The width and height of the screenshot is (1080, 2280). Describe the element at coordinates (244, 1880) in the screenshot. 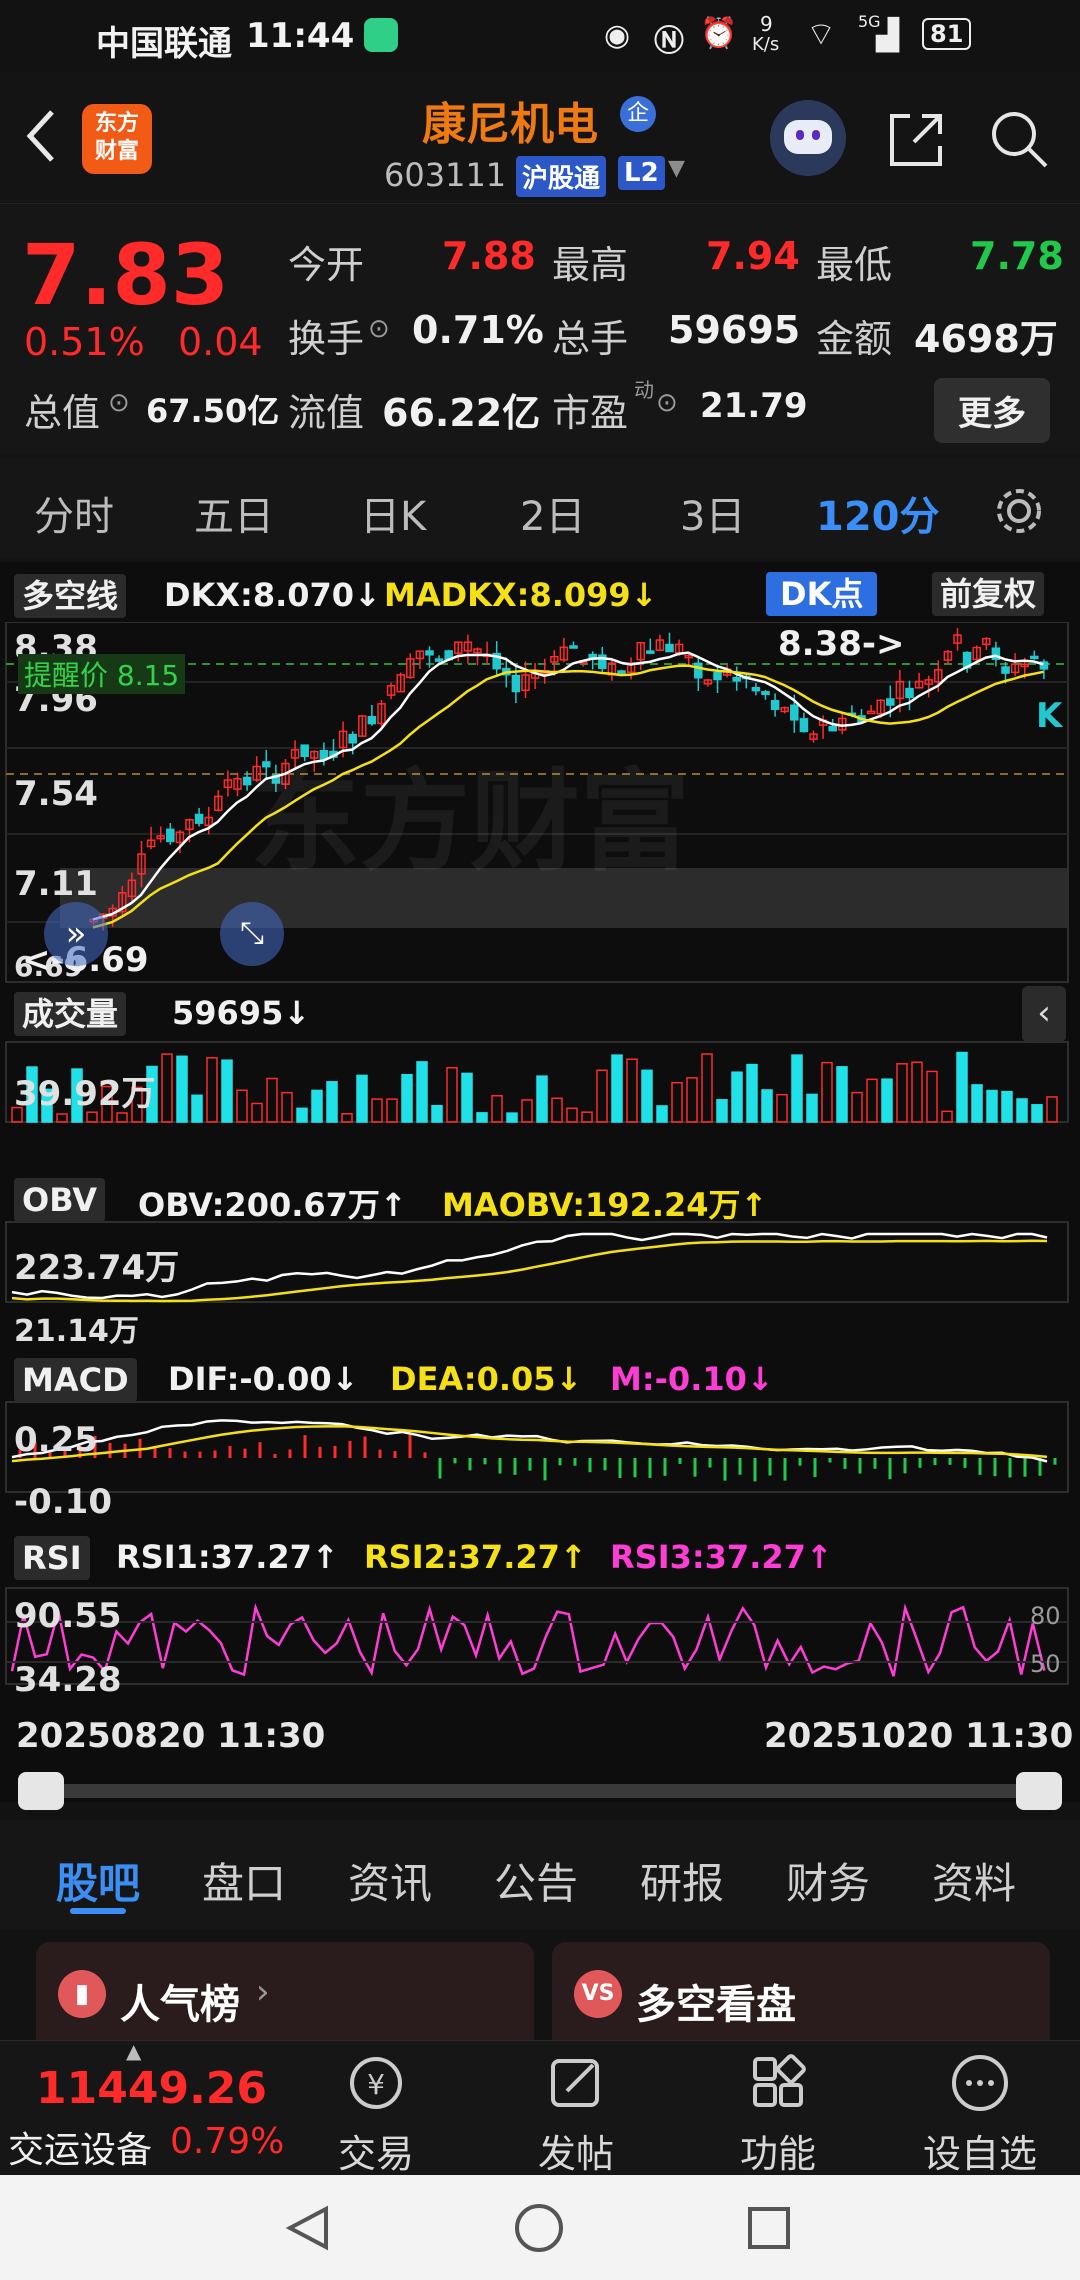

I see `tab-order-book: 盘口` at that location.